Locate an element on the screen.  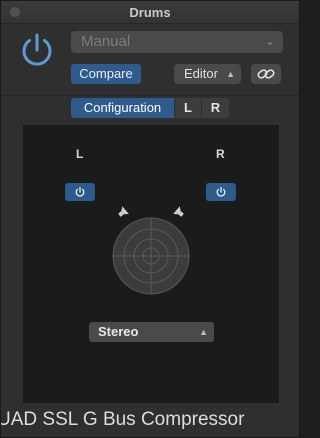
window-title: Drums is located at coordinates (150, 12).